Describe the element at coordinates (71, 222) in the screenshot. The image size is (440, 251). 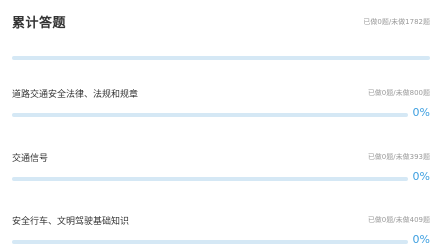
I see `section-title: 安全行车、文明驾驶基础知识` at that location.